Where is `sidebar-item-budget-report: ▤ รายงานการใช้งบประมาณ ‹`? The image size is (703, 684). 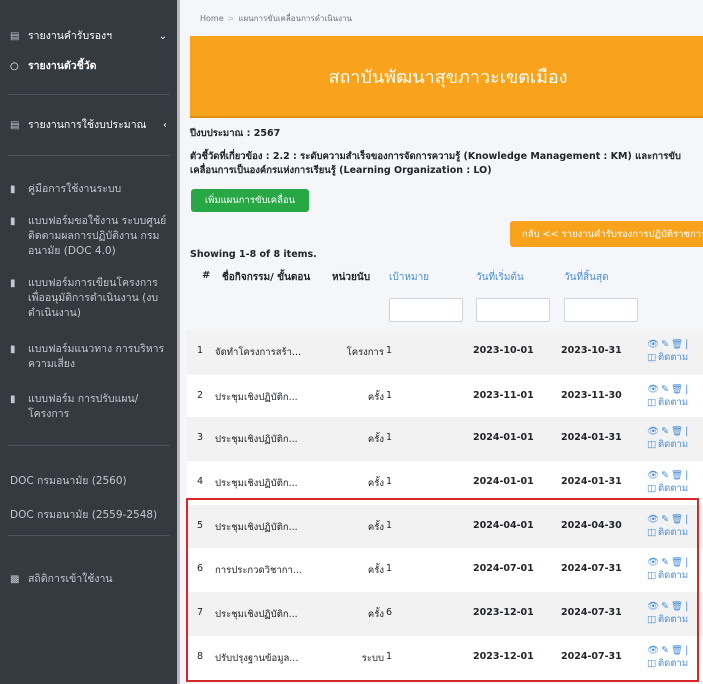 sidebar-item-budget-report: ▤ รายงานการใช้งบประมาณ ‹ is located at coordinates (88, 125).